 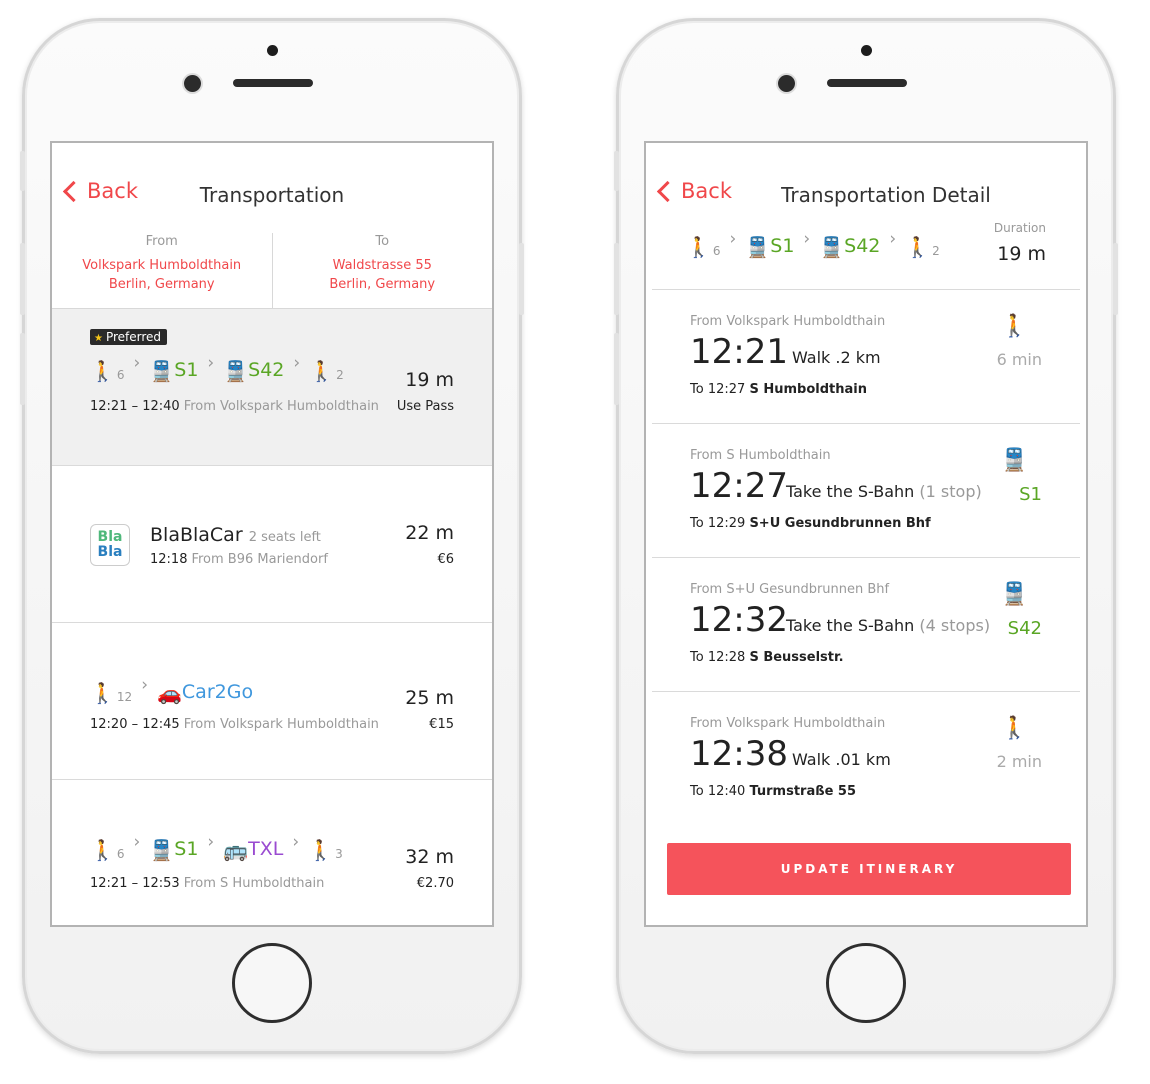 I want to click on to-location: To Waldstrasse 55 Berlin, Germany, so click(x=383, y=270).